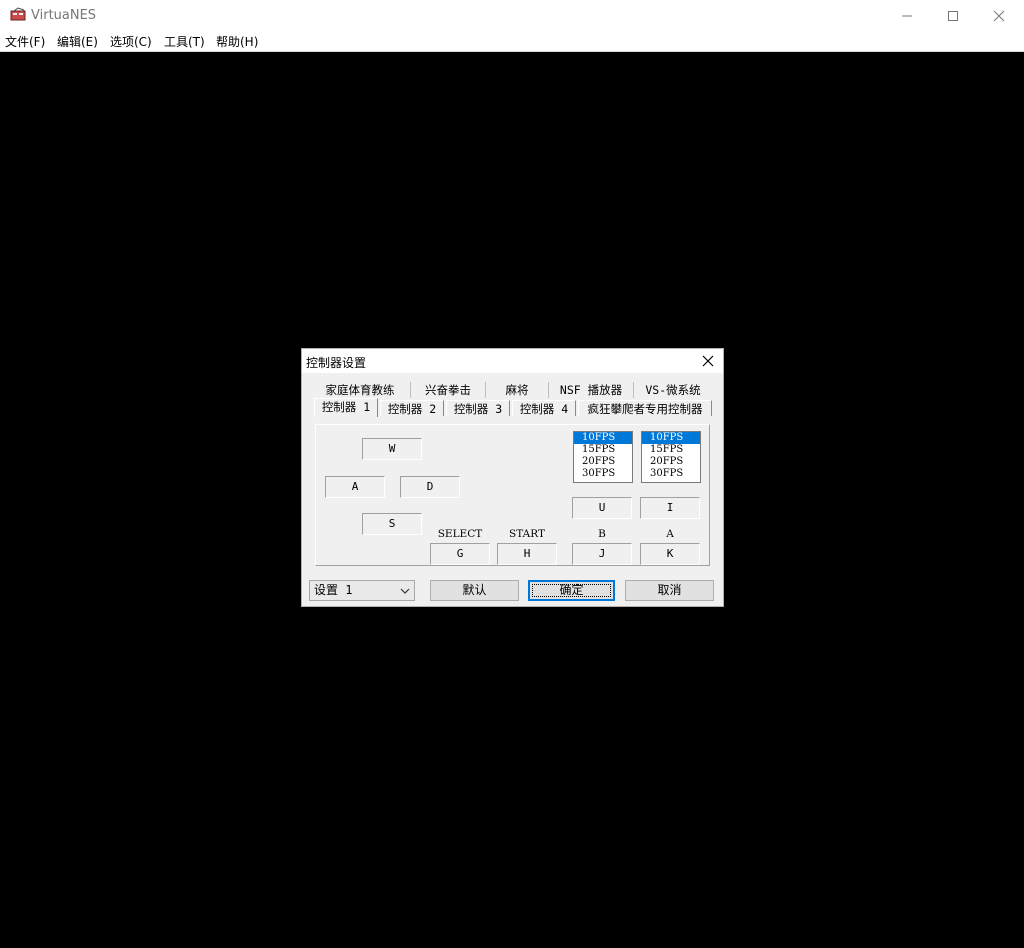  What do you see at coordinates (478, 408) in the screenshot?
I see `tab-controller-3: 控制器 3` at bounding box center [478, 408].